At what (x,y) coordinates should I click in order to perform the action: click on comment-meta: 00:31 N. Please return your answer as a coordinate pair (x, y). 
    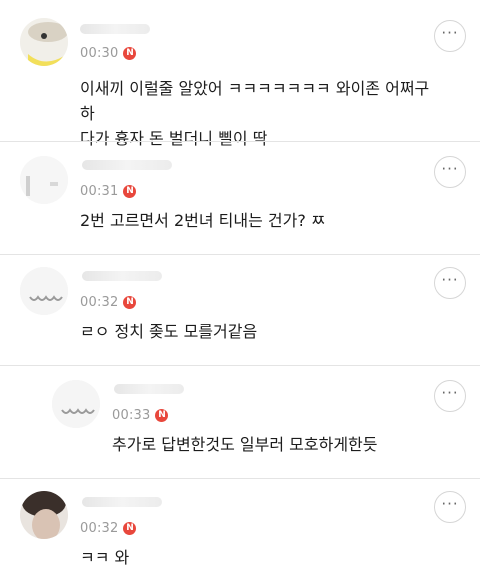
    Looking at the image, I should click on (108, 191).